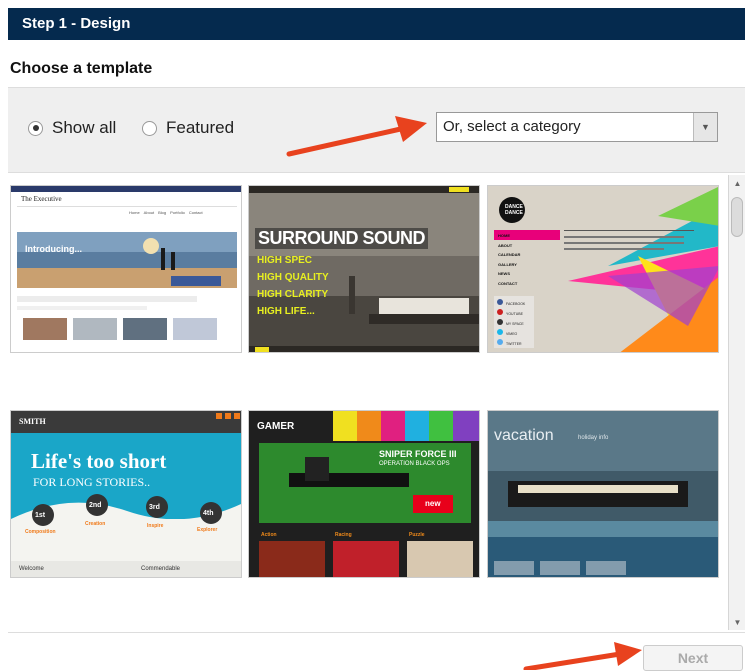 The image size is (745, 671). Describe the element at coordinates (31, 569) in the screenshot. I see `template-footer-item: Welcome` at that location.